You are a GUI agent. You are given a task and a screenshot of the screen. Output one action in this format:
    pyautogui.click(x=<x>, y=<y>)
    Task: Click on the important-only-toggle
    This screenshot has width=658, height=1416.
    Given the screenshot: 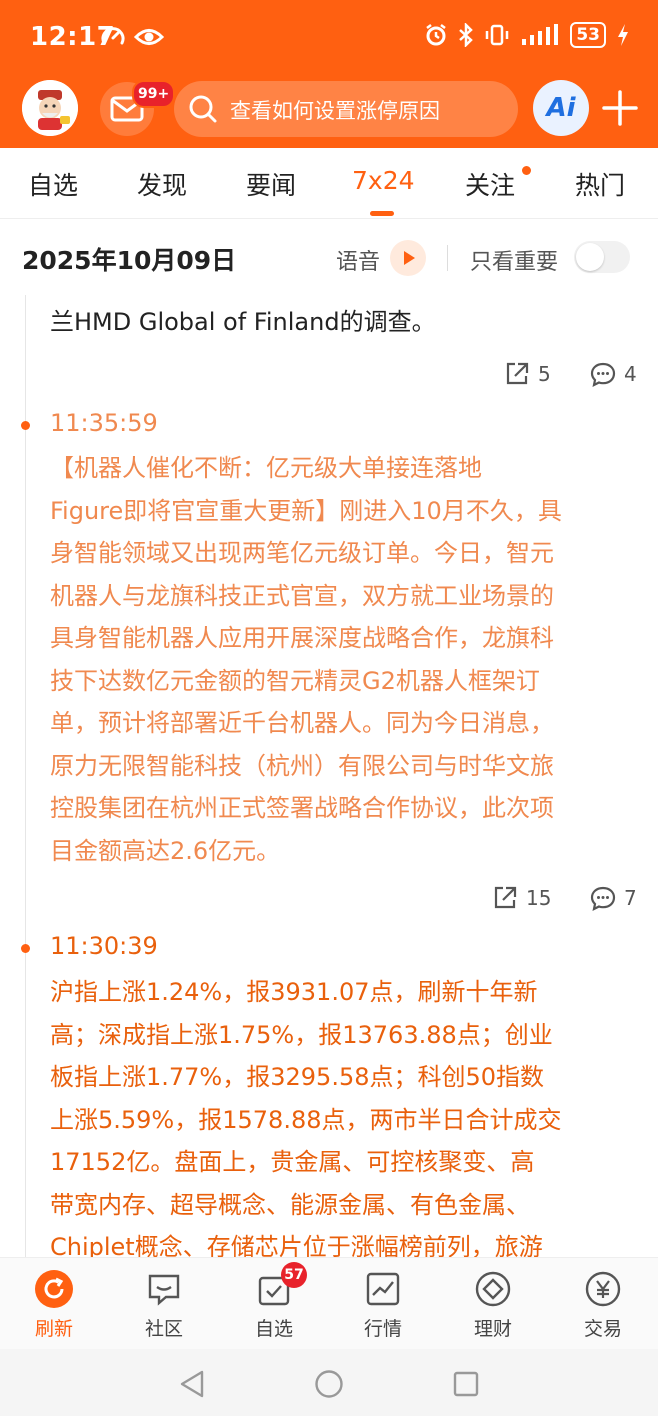 What is the action you would take?
    pyautogui.click(x=602, y=257)
    